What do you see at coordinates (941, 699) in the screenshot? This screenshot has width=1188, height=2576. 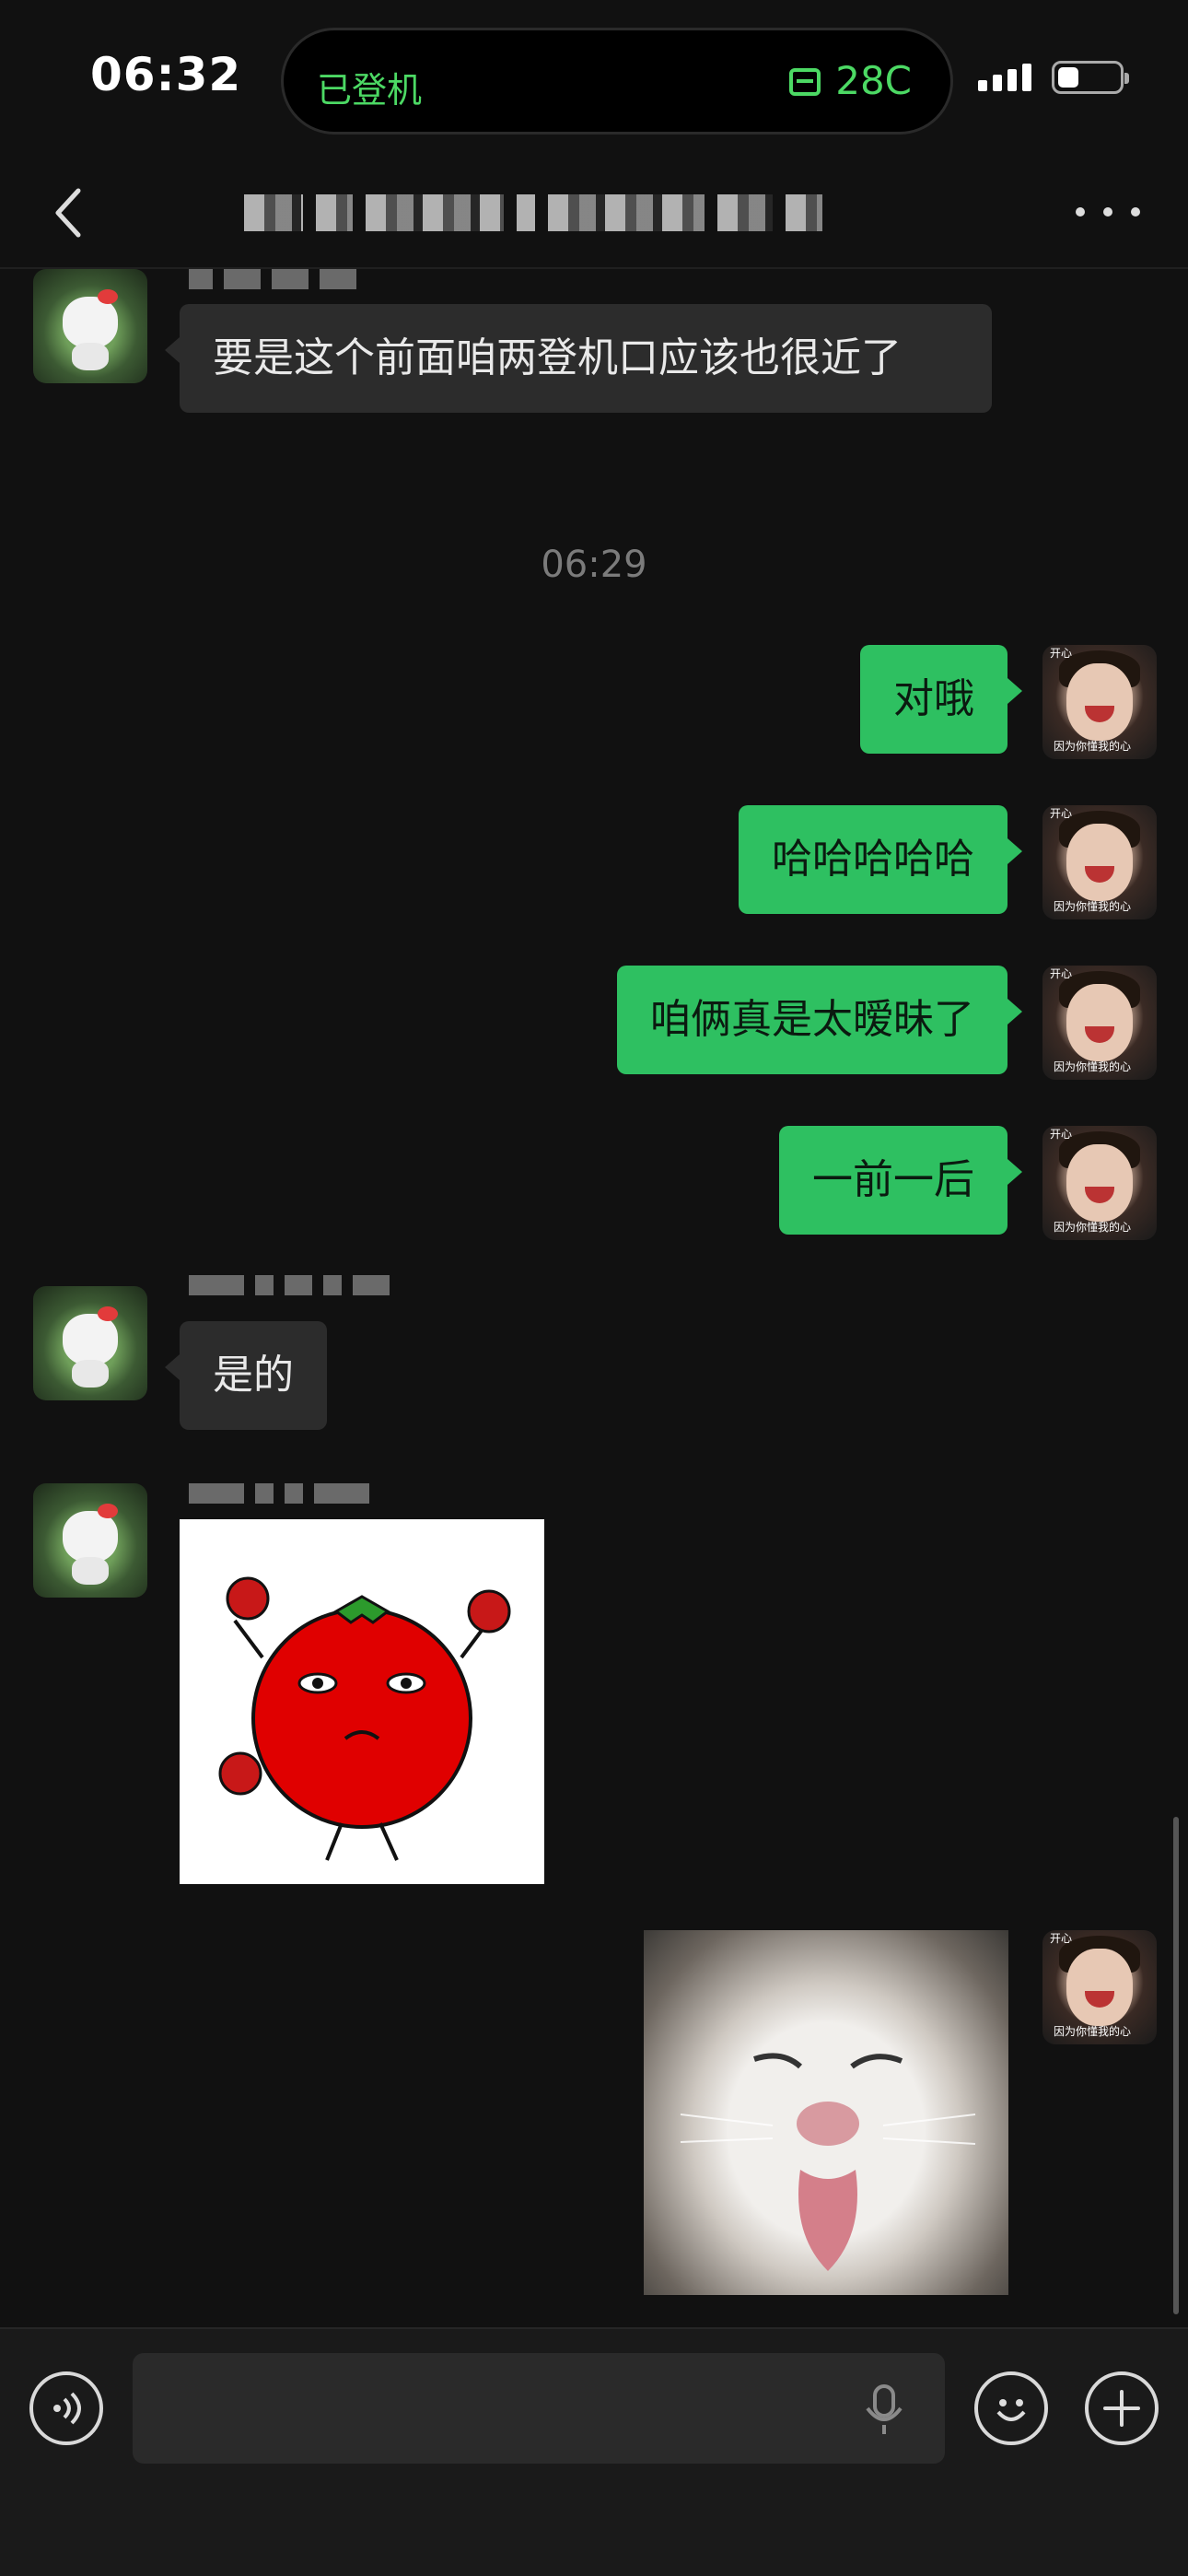 I see `message-bubble-outgoing: 对哦` at bounding box center [941, 699].